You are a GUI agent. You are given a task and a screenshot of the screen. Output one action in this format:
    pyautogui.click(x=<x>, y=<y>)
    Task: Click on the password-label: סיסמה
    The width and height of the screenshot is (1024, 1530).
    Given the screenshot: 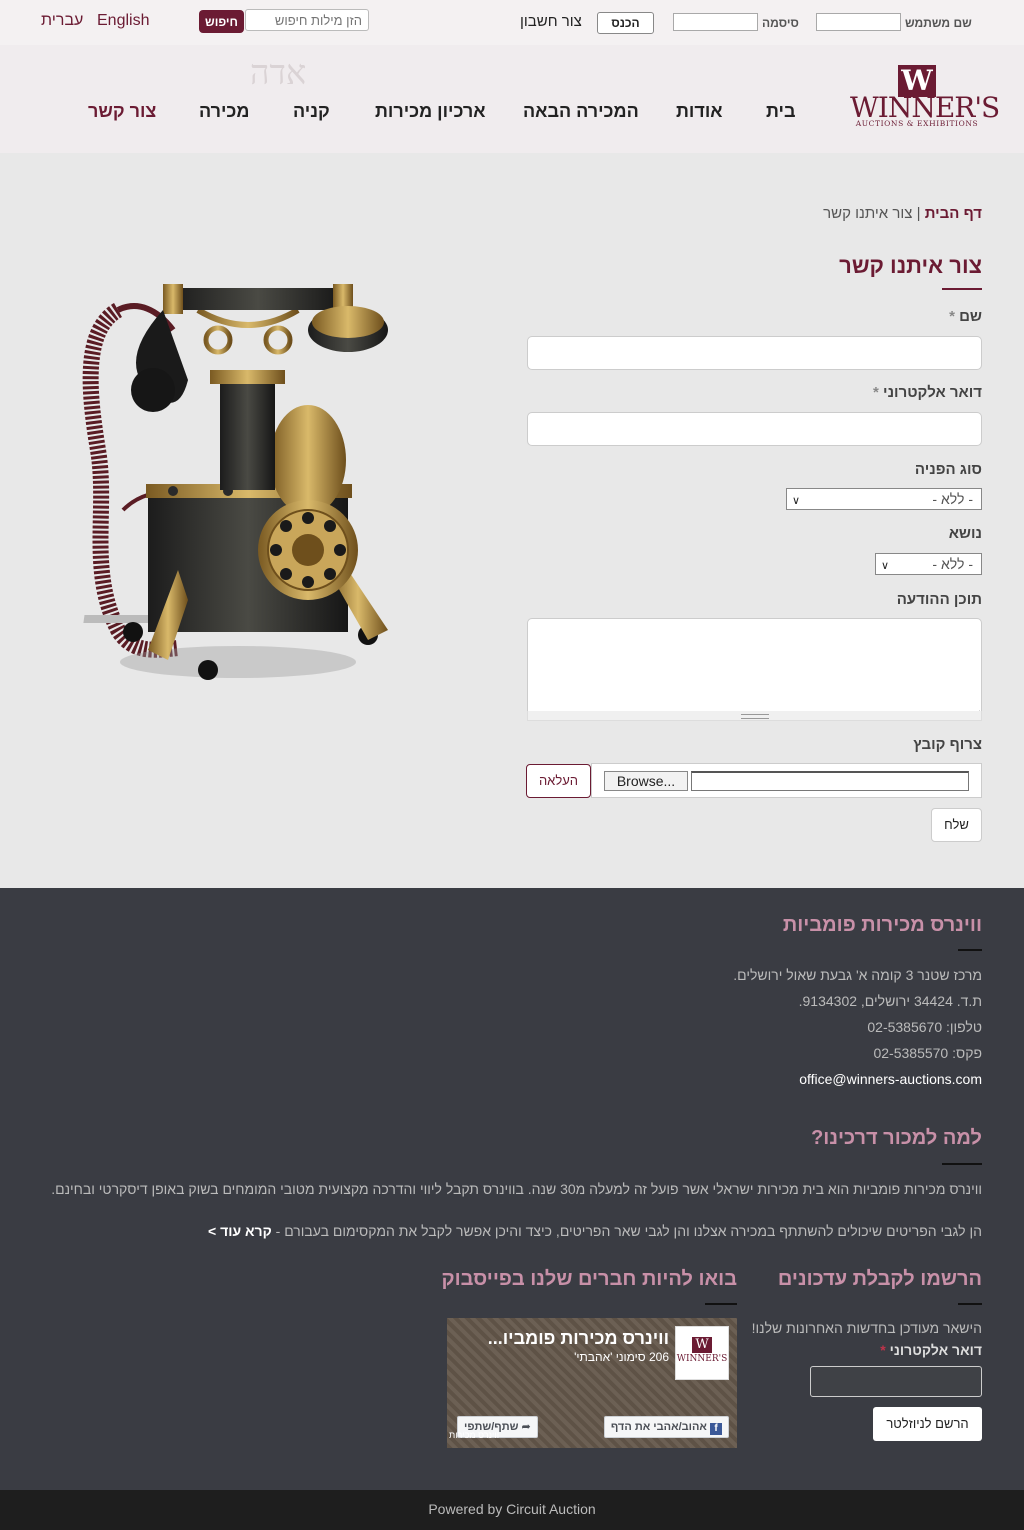 What is the action you would take?
    pyautogui.click(x=780, y=23)
    